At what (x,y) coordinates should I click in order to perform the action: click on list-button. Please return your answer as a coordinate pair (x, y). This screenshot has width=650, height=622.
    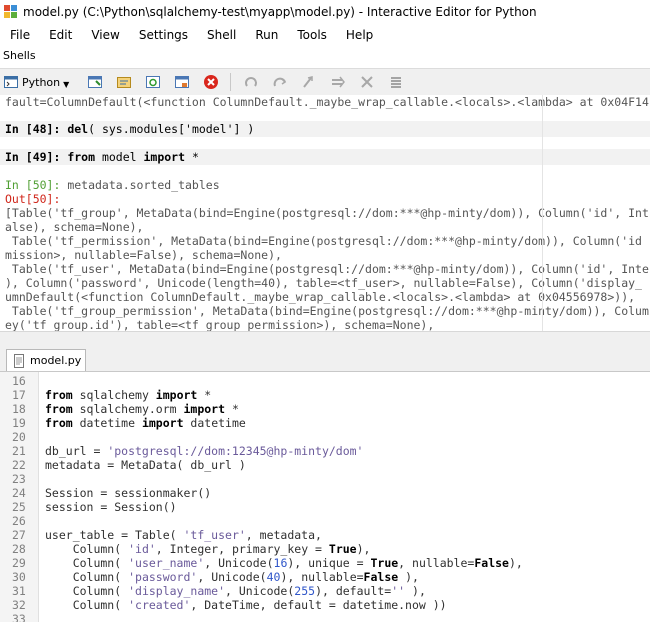
    Looking at the image, I should click on (396, 82).